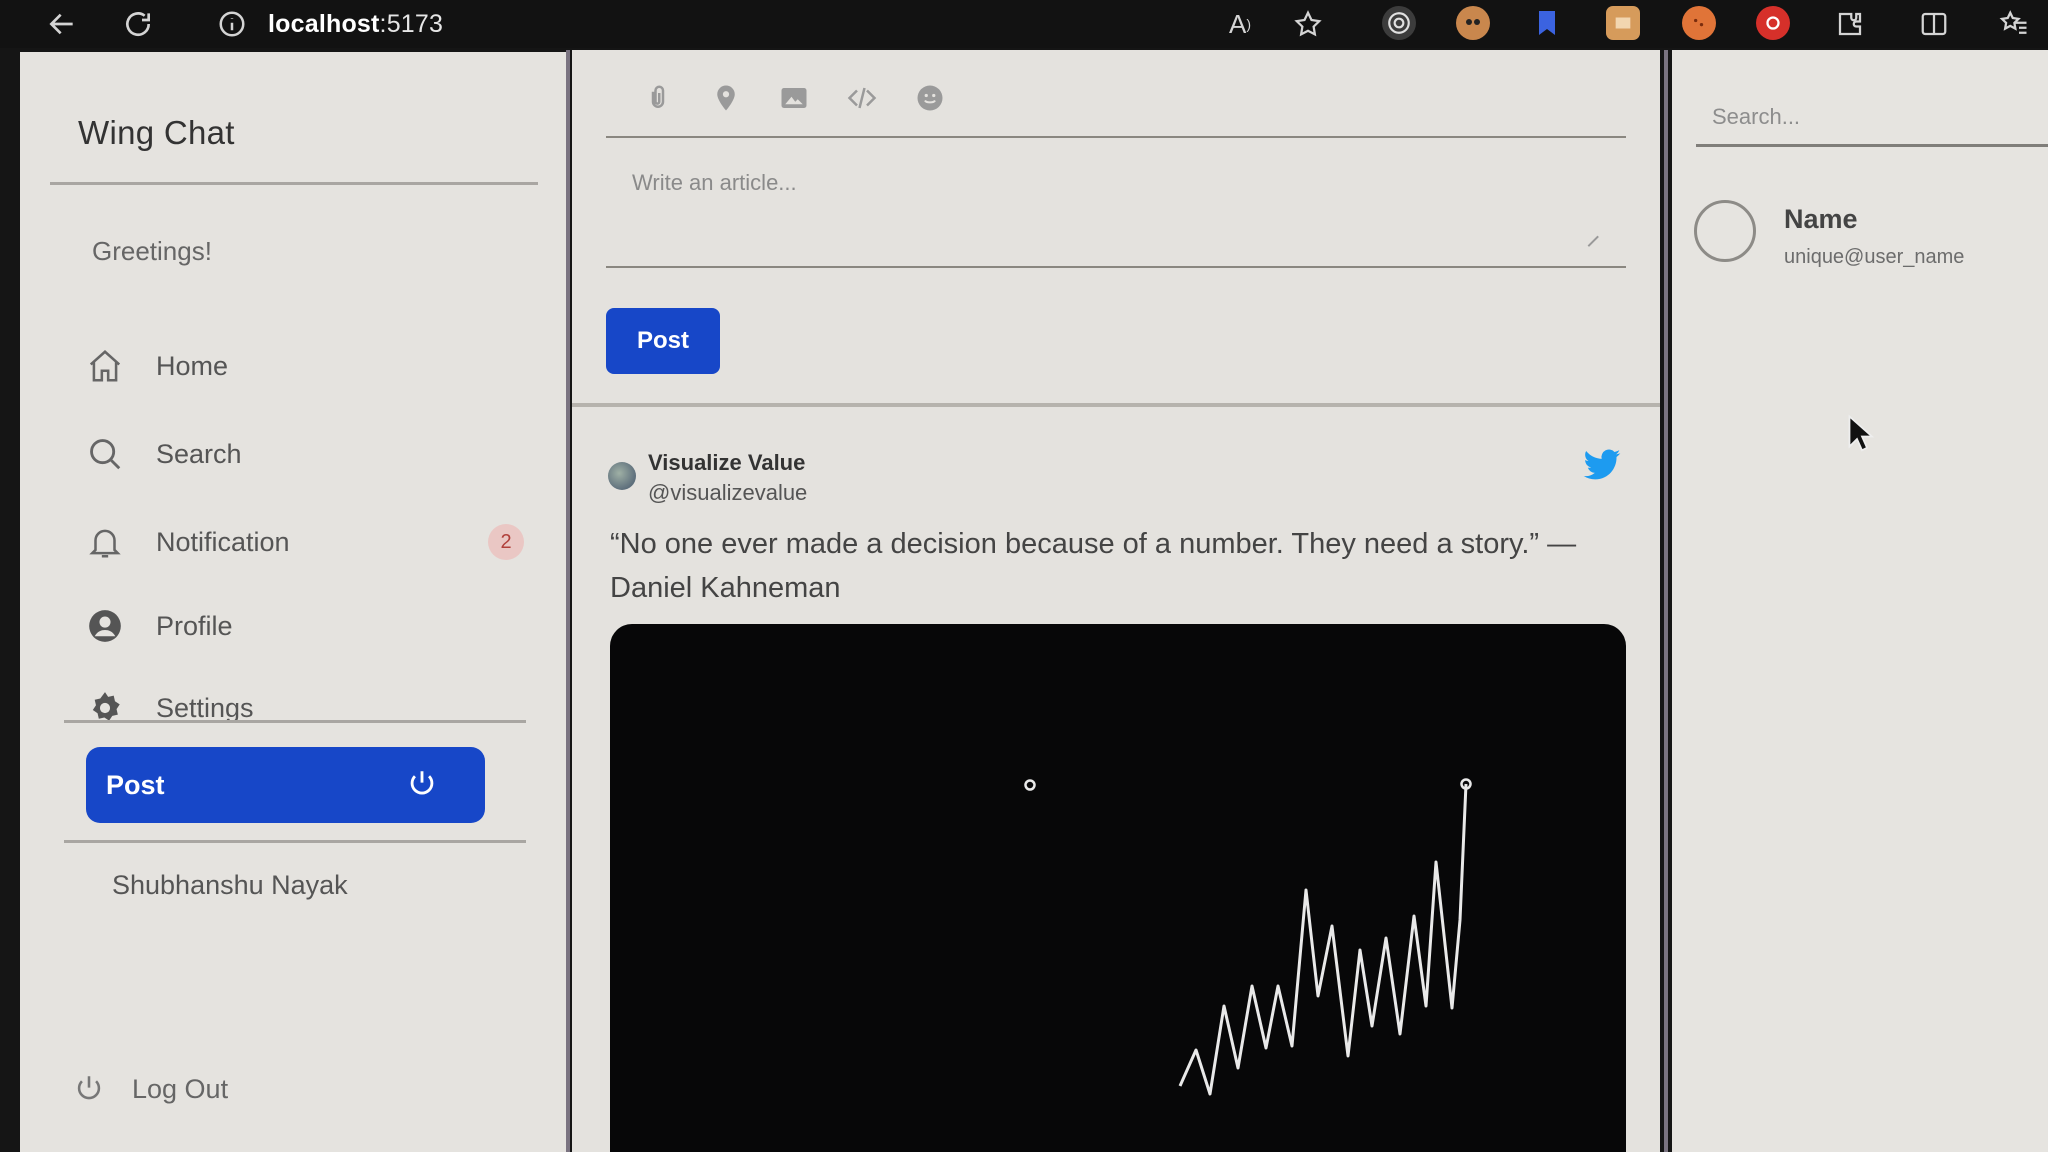 This screenshot has width=2048, height=1152. I want to click on extension-red-circle-icon, so click(1773, 23).